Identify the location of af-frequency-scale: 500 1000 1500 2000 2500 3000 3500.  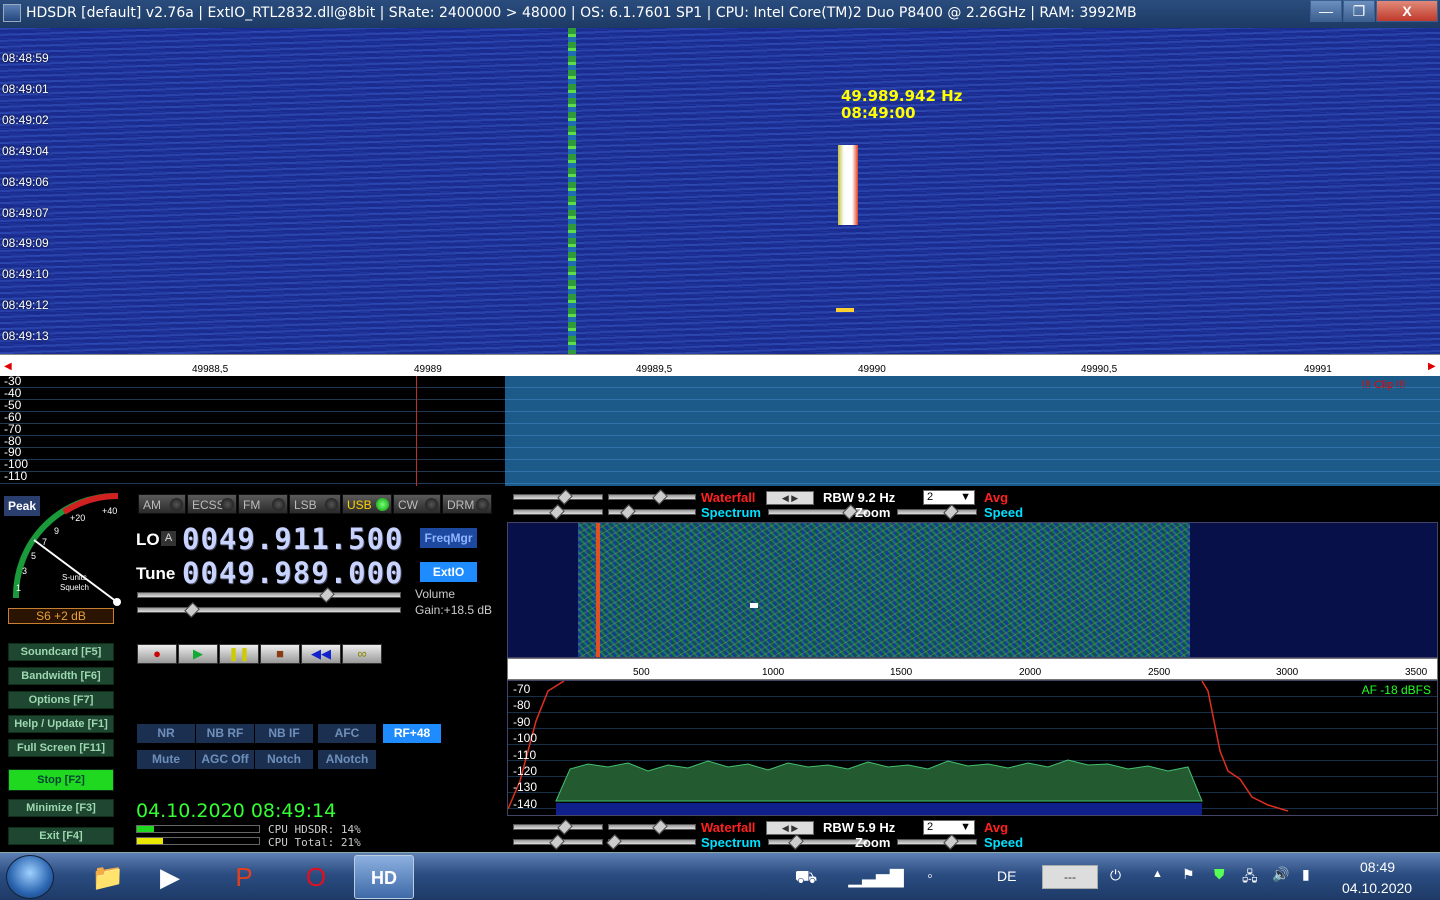
(972, 669).